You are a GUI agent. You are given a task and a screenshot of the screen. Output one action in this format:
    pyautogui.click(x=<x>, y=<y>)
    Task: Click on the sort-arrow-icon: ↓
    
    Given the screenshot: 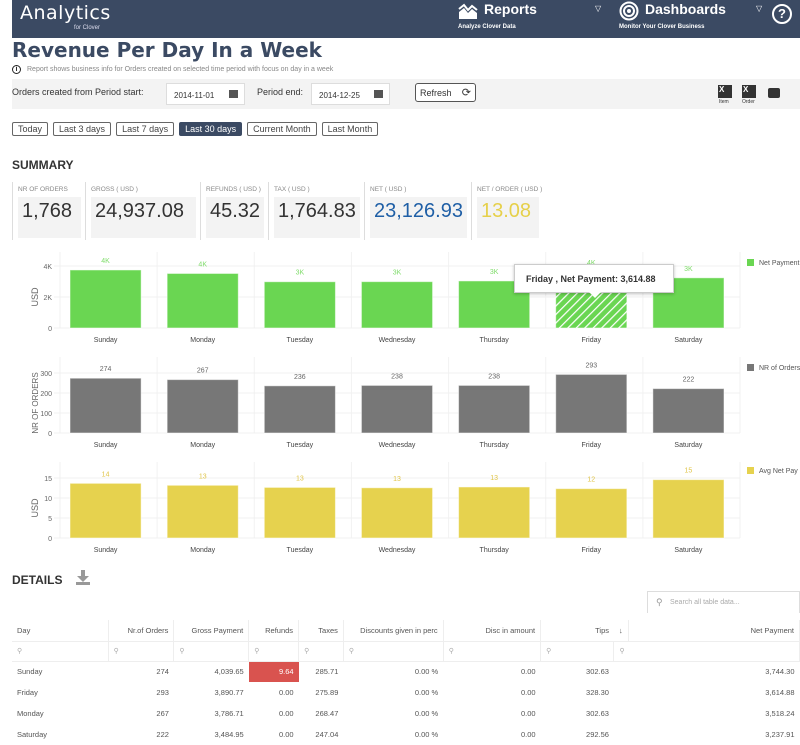 What is the action you would take?
    pyautogui.click(x=621, y=630)
    